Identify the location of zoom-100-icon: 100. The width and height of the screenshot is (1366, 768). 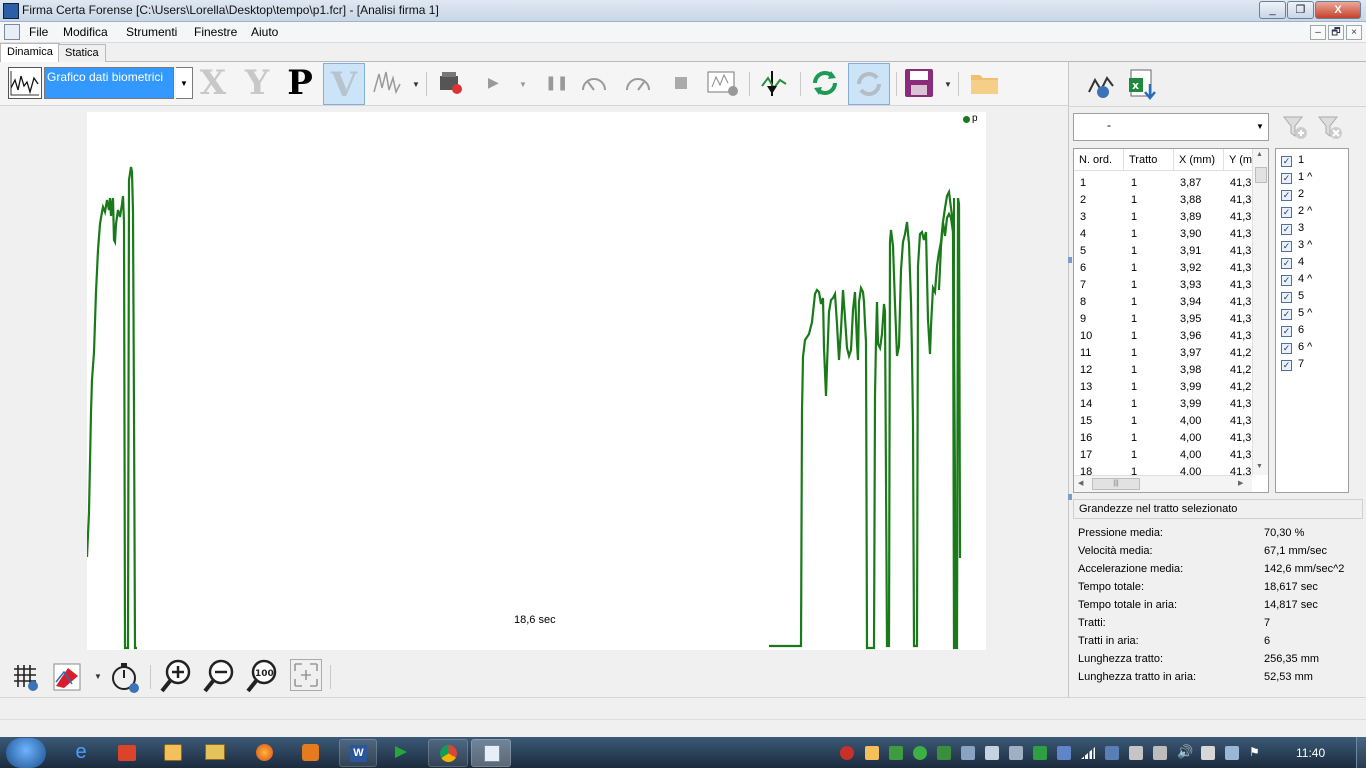
(264, 677).